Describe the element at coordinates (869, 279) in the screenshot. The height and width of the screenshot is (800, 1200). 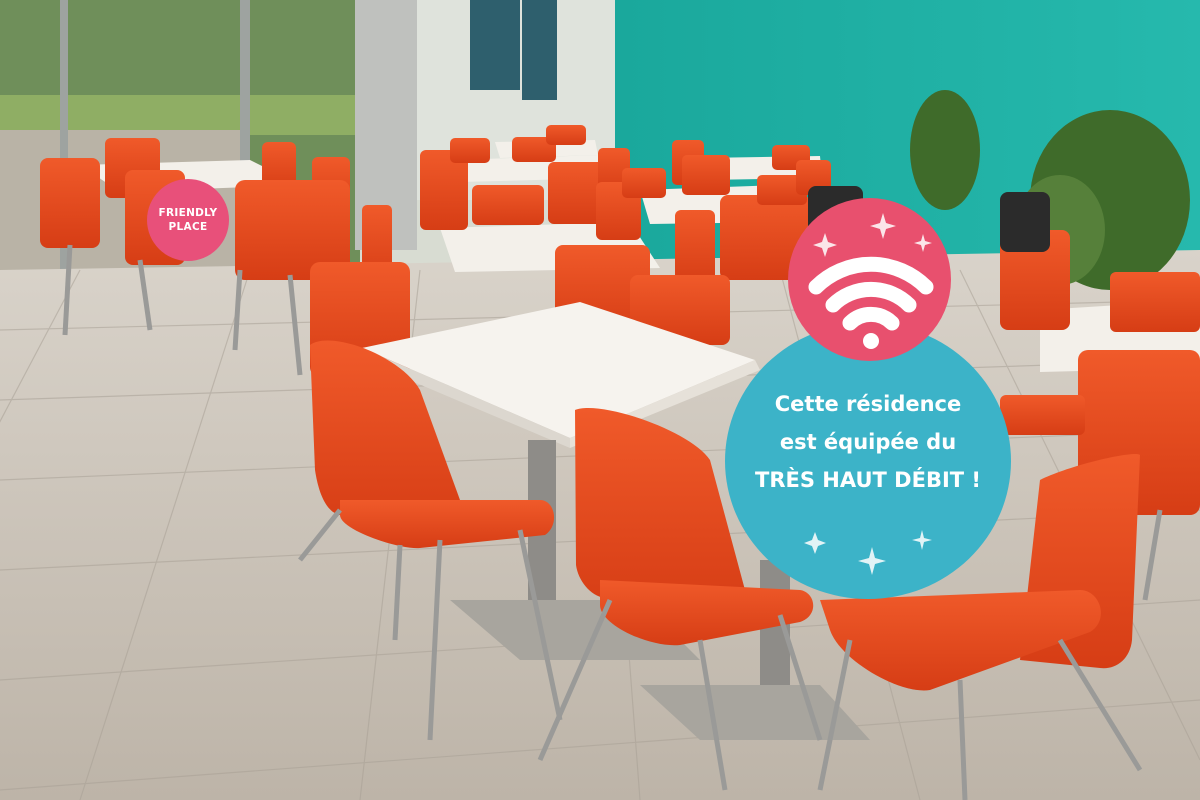
I see `wifi-icon-circle` at that location.